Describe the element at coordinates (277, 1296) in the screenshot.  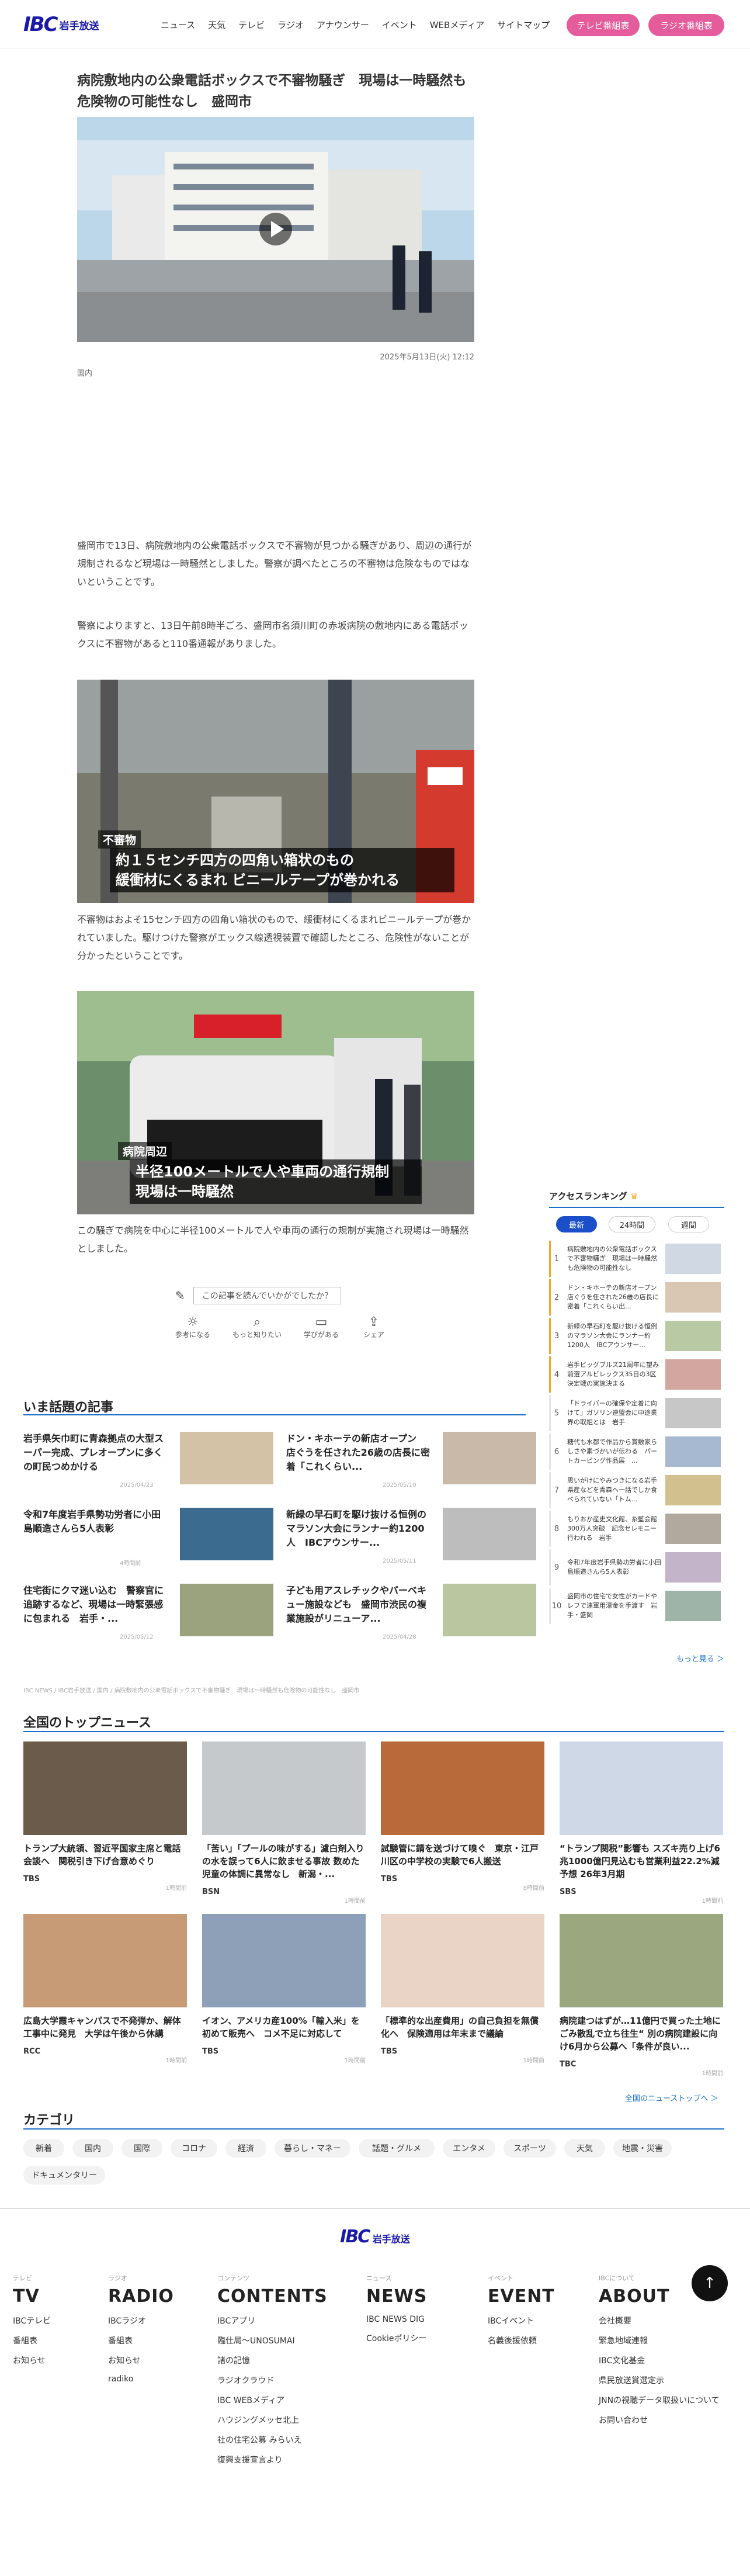
I see `feedback-prompt: ✎ この記事を読んでいかがでしたか？` at that location.